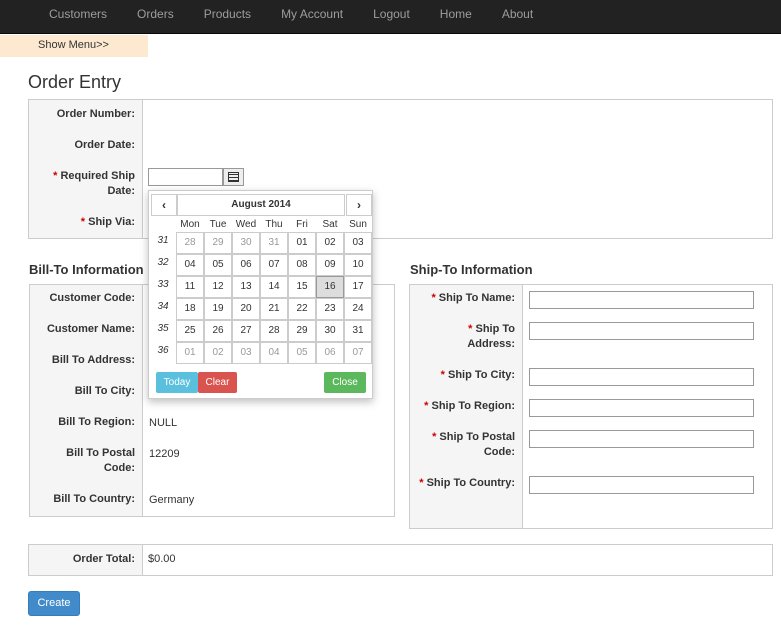 Image resolution: width=781 pixels, height=637 pixels. What do you see at coordinates (233, 177) in the screenshot?
I see `calendar-button` at bounding box center [233, 177].